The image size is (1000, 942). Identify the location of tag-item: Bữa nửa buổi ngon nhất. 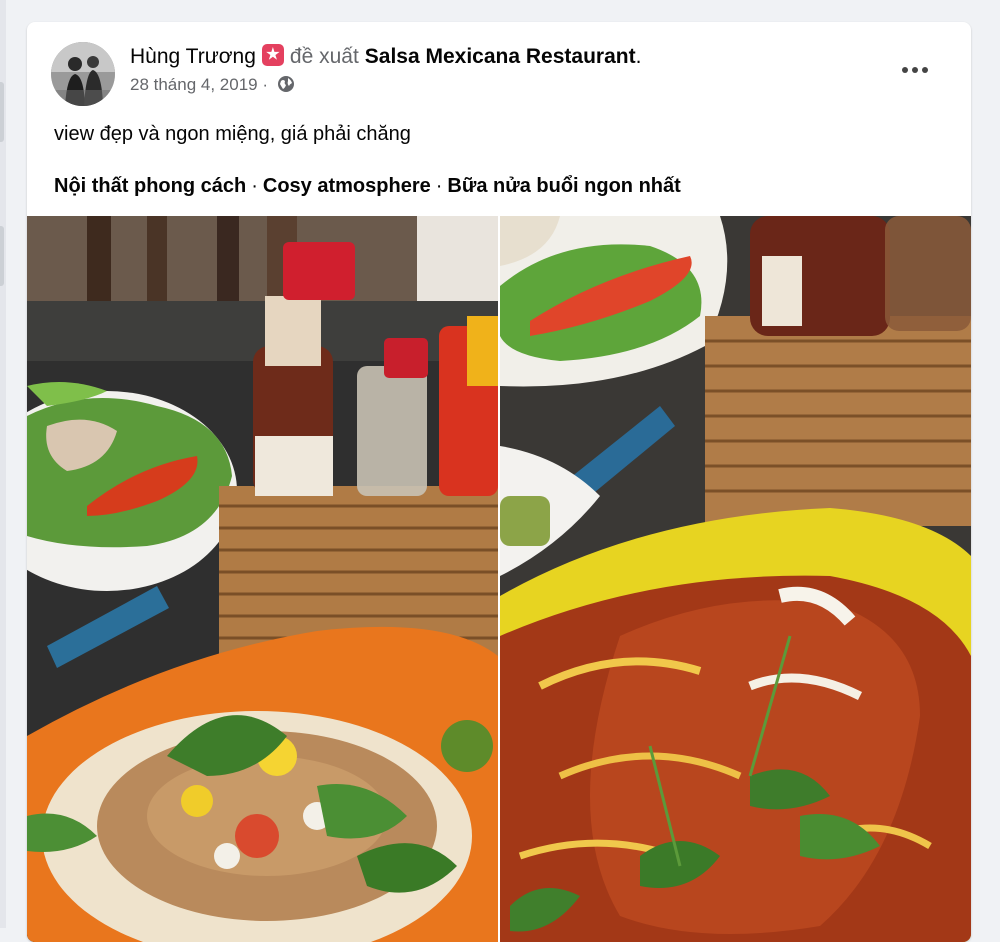
(563, 186).